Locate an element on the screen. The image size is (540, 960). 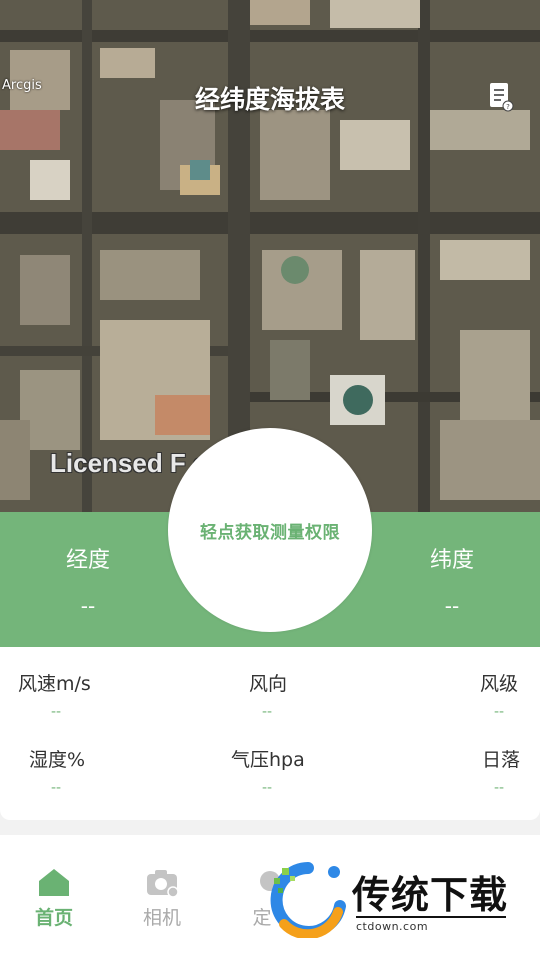
pressure-label: 气压hpa is located at coordinates (268, 760).